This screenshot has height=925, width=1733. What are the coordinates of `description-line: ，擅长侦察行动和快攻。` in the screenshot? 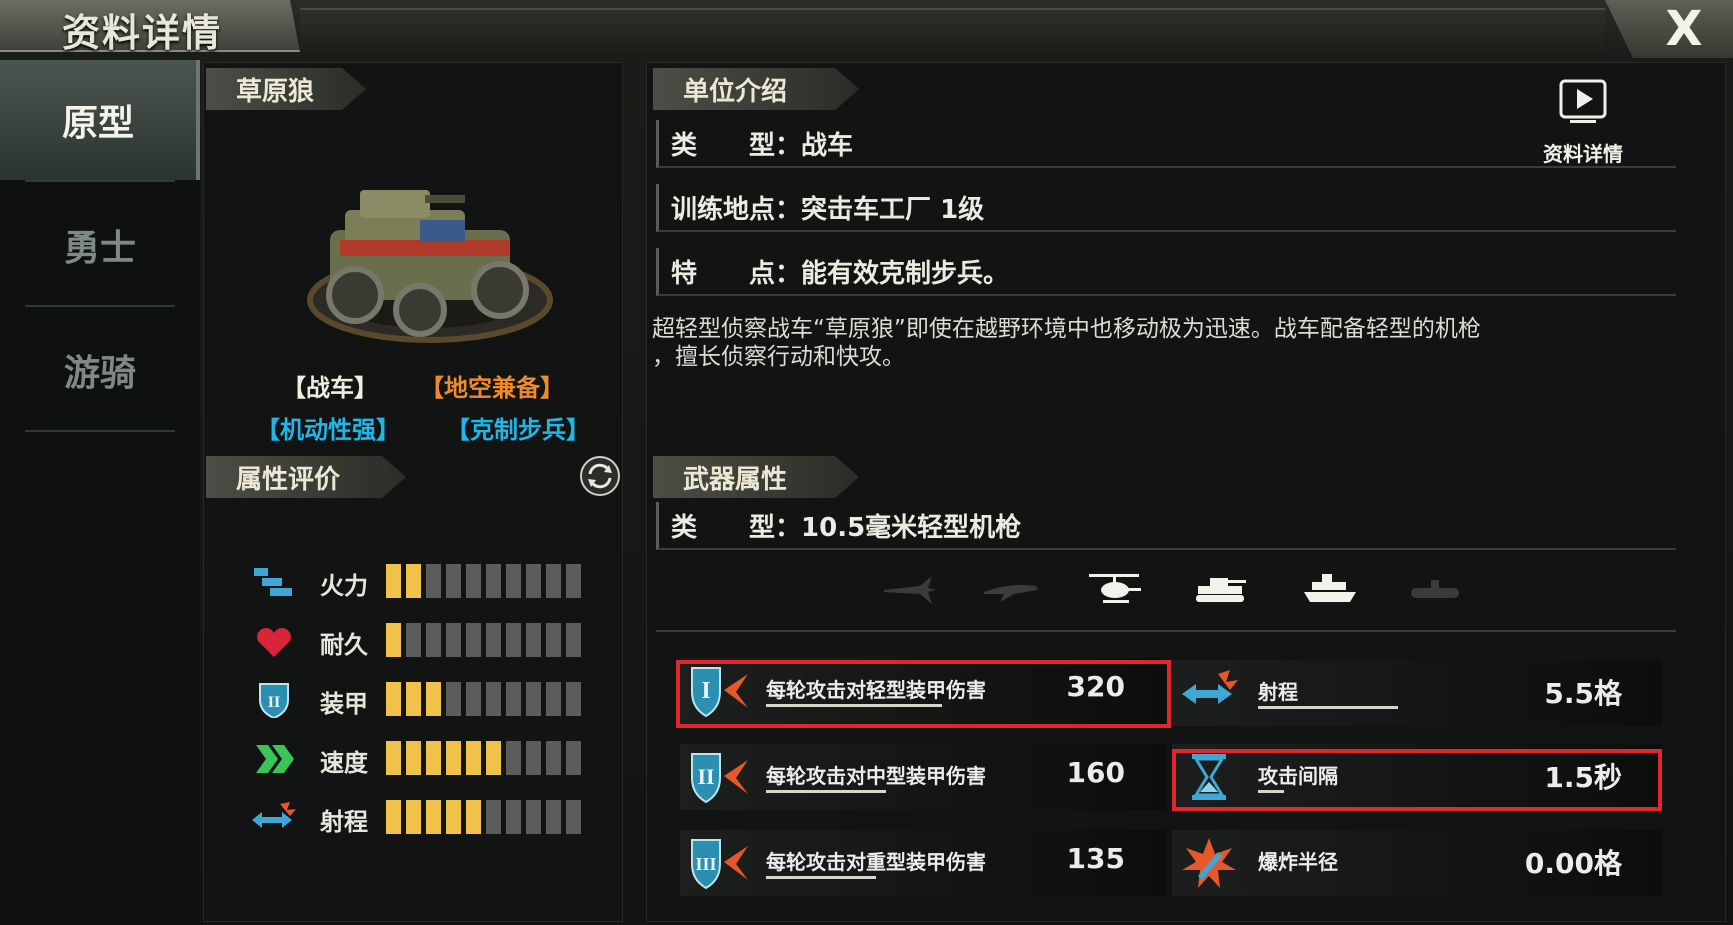 It's located at (778, 357).